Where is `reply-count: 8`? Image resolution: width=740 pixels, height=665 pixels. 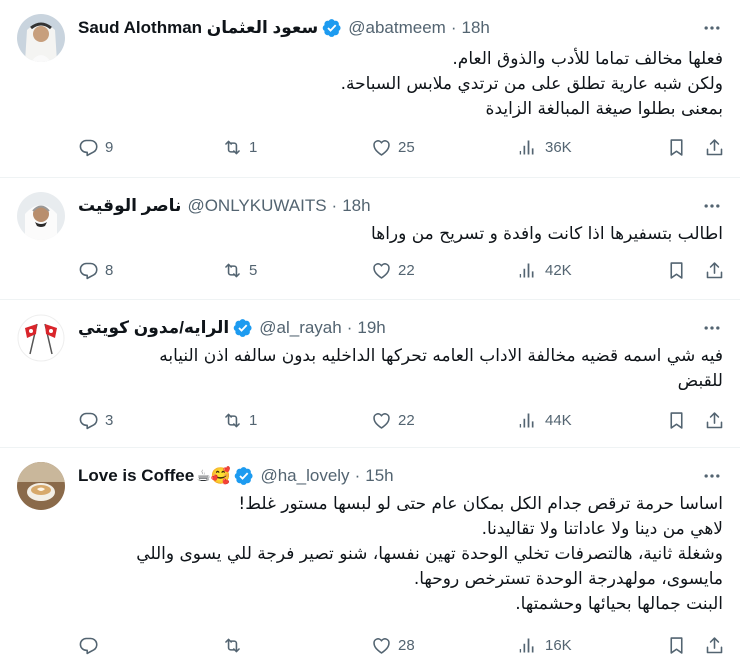
reply-count: 8 is located at coordinates (109, 270).